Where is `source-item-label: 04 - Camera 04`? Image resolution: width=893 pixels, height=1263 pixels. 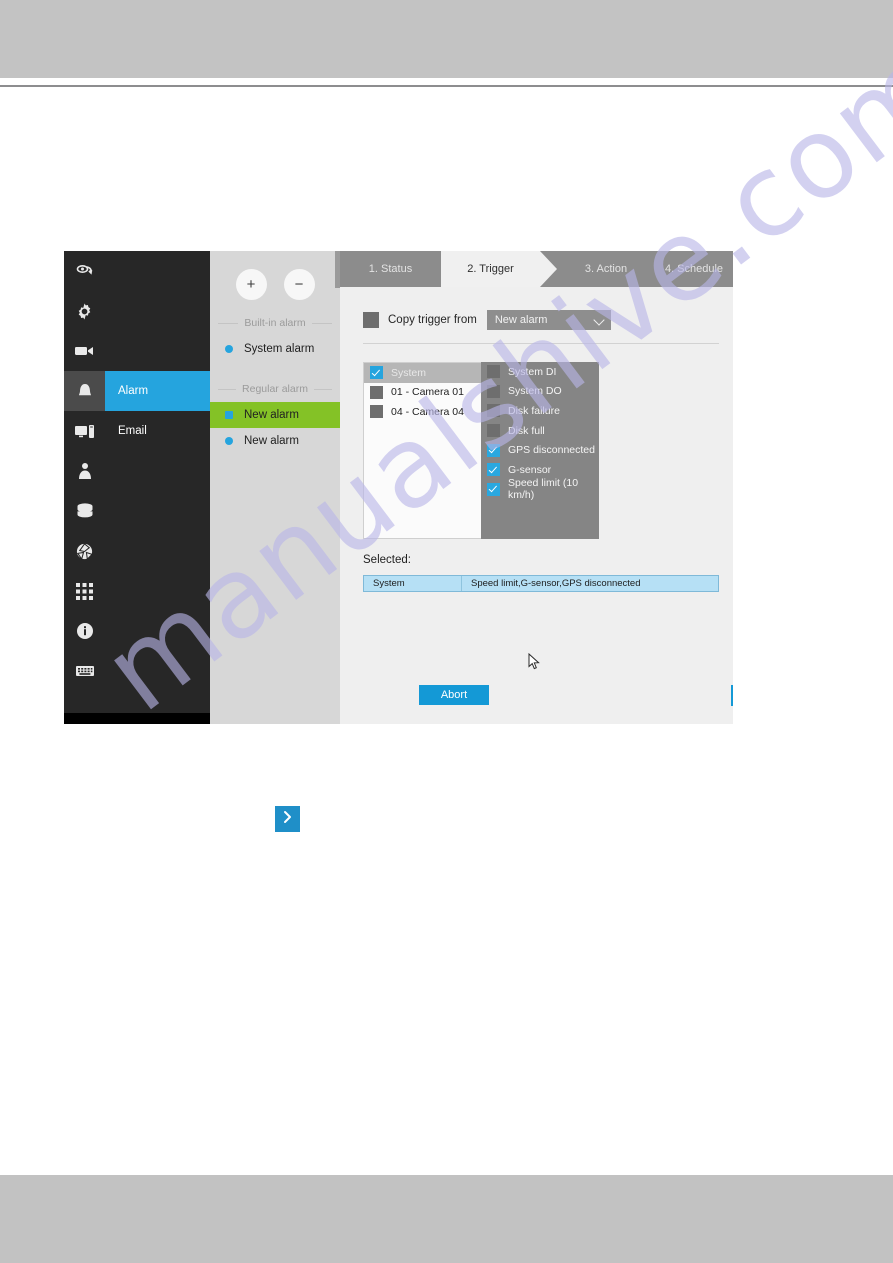 source-item-label: 04 - Camera 04 is located at coordinates (427, 411).